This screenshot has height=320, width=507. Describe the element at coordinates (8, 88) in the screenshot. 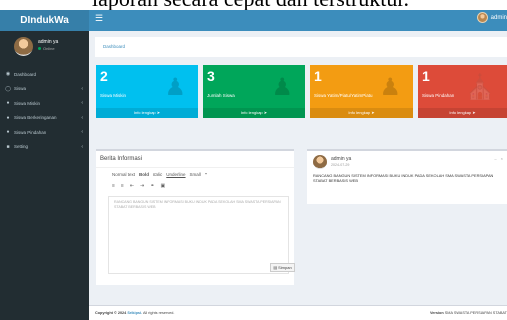

I see `users-icon: ◯` at that location.